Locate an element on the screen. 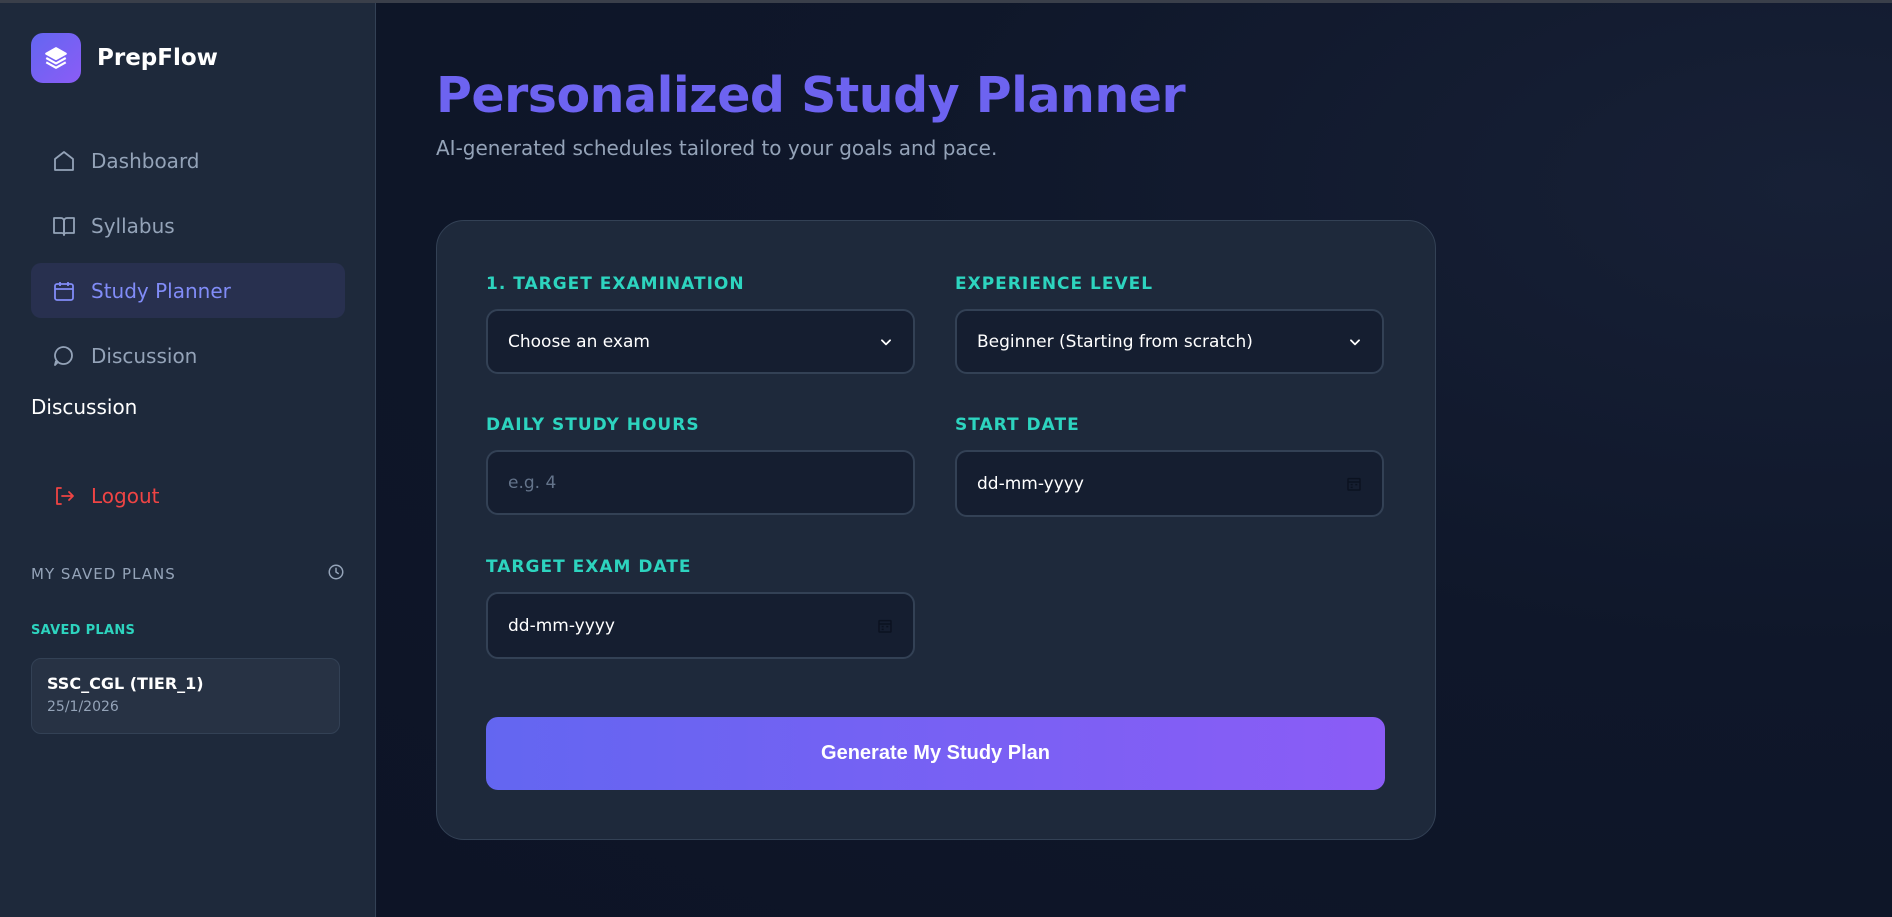  book-icon is located at coordinates (64, 226).